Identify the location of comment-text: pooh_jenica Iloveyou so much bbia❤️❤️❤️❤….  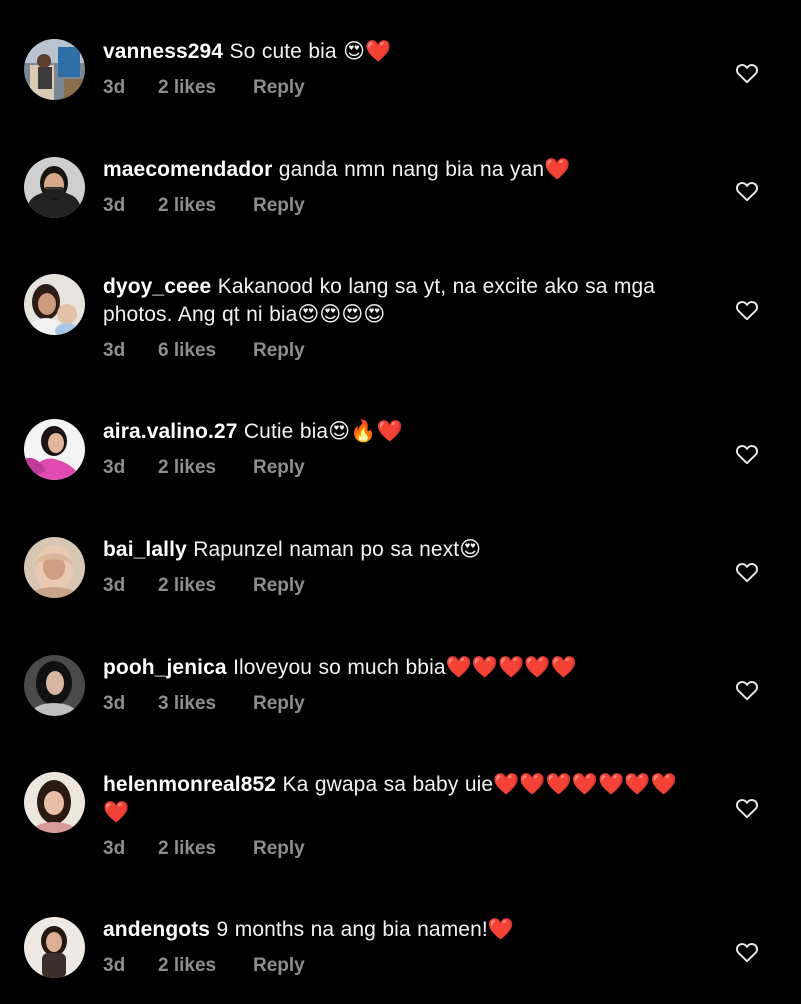
(398, 668).